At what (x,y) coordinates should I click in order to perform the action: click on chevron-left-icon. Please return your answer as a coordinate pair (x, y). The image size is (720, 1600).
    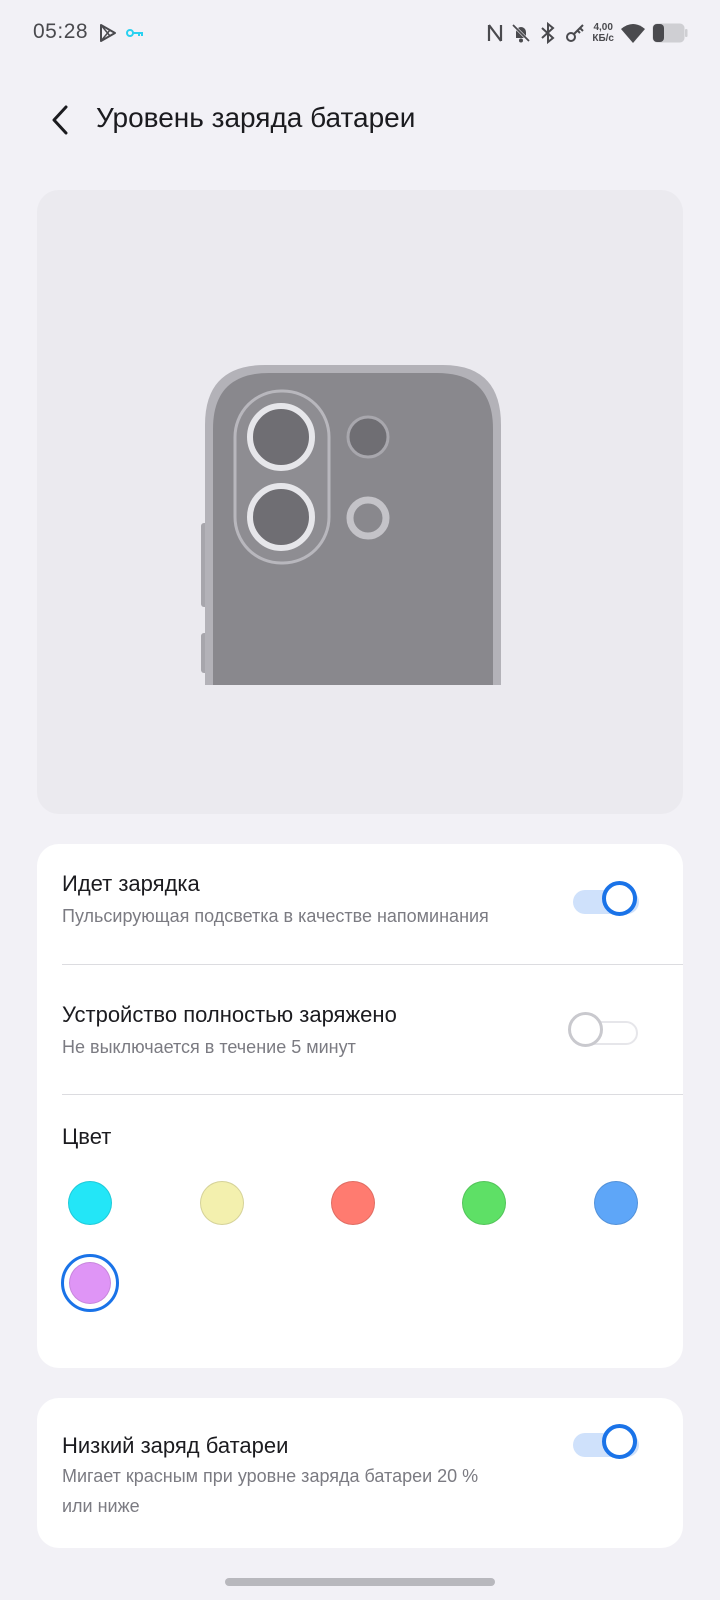
    Looking at the image, I should click on (60, 120).